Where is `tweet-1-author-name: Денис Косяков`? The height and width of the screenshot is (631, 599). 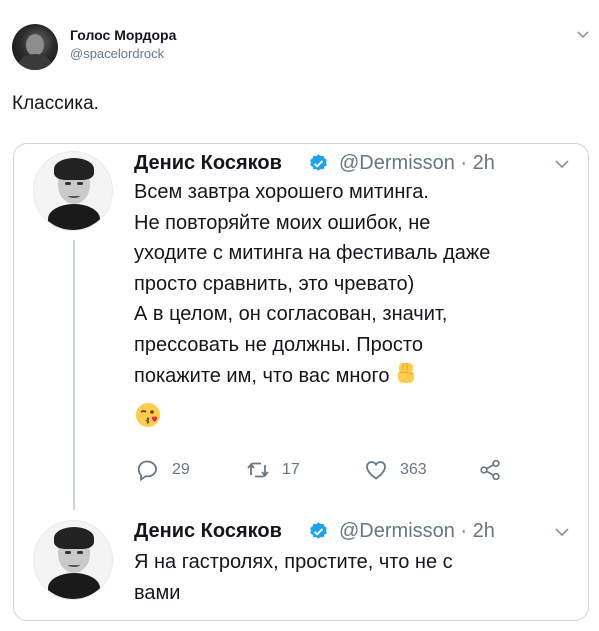
tweet-1-author-name: Денис Косяков is located at coordinates (208, 163).